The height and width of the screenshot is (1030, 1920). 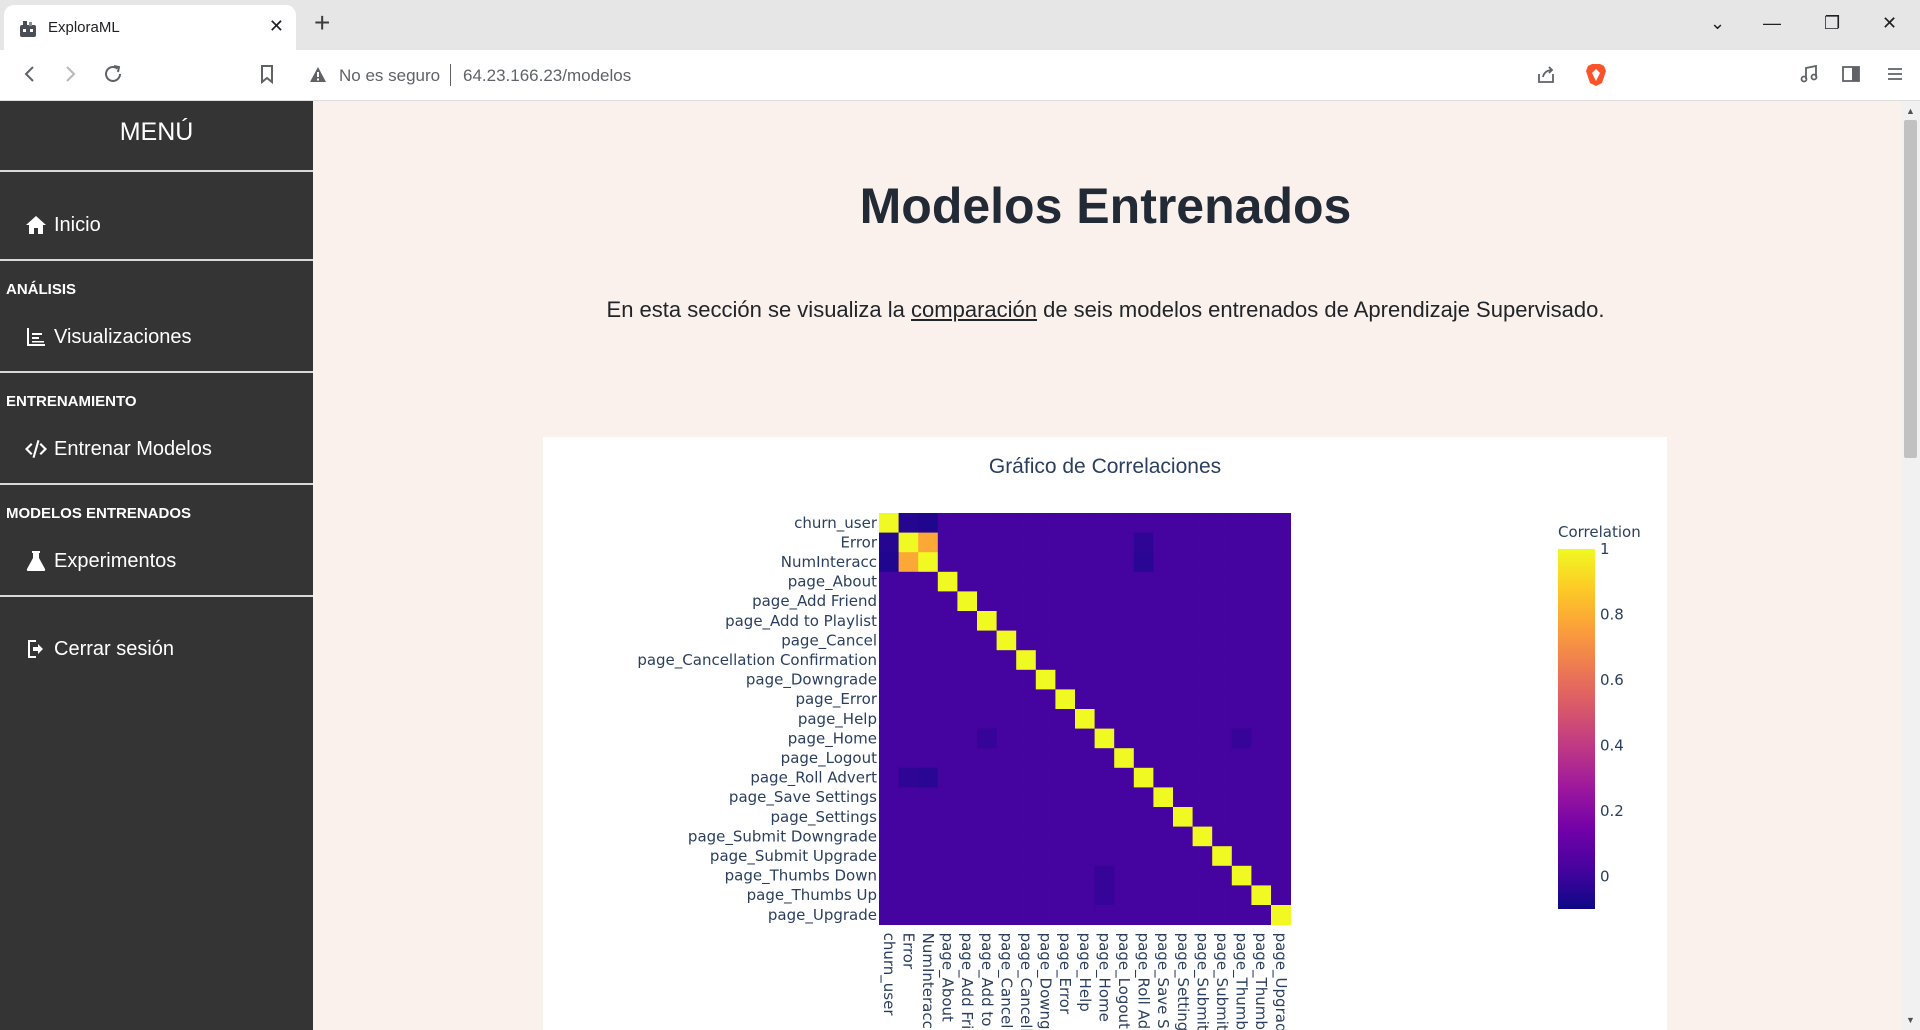 I want to click on sidebar-item-visualizaciones: Visualizaciones, so click(x=108, y=337).